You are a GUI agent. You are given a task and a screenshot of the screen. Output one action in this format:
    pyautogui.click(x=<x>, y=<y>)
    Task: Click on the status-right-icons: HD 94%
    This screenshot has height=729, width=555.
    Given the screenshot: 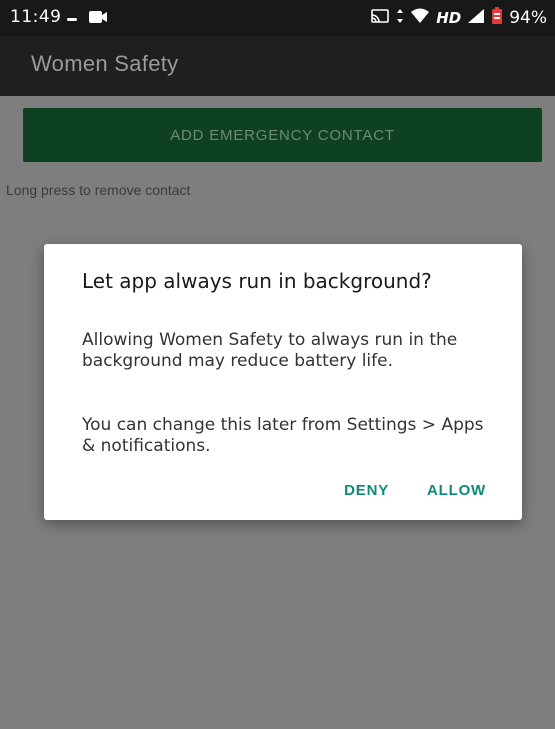 What is the action you would take?
    pyautogui.click(x=458, y=18)
    